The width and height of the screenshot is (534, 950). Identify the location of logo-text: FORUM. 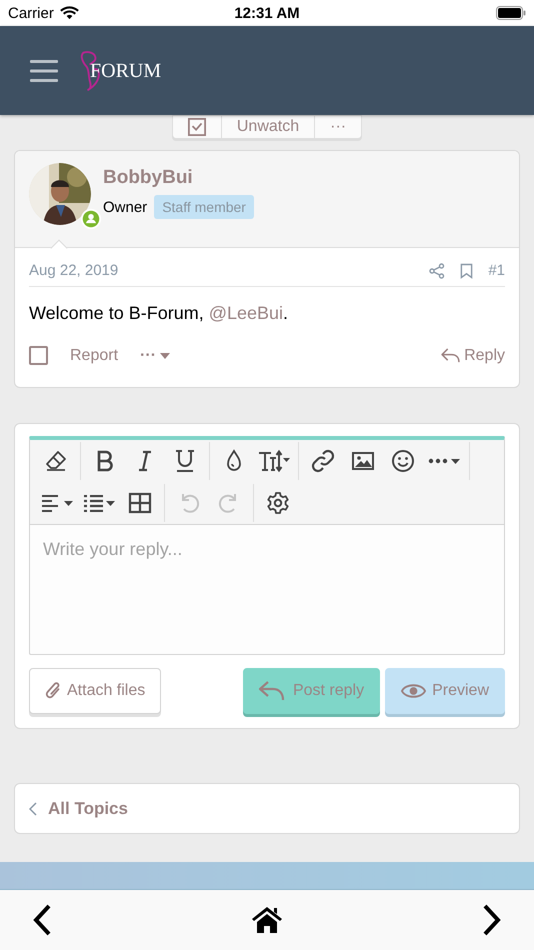
(126, 71).